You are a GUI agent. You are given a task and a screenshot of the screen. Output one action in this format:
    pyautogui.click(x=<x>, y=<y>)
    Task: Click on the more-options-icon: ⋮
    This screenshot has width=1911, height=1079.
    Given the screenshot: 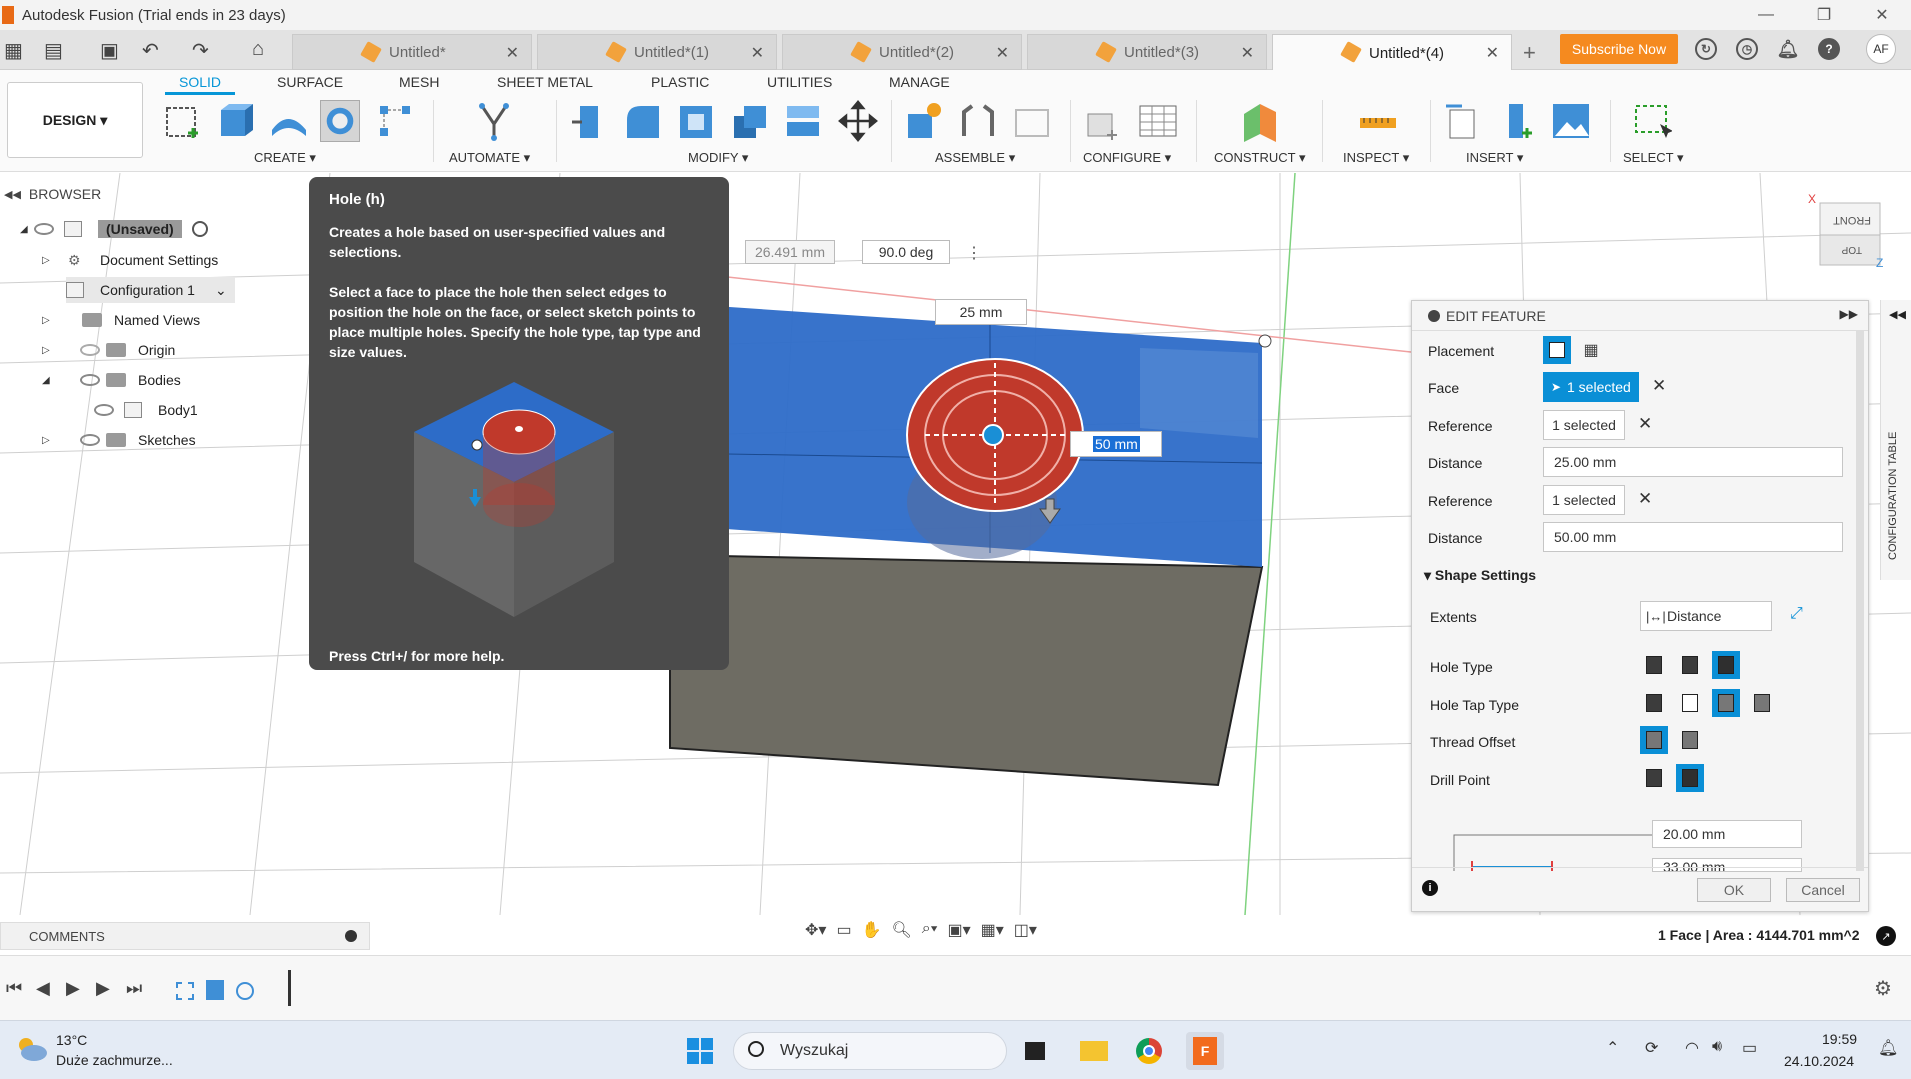 What is the action you would take?
    pyautogui.click(x=974, y=253)
    